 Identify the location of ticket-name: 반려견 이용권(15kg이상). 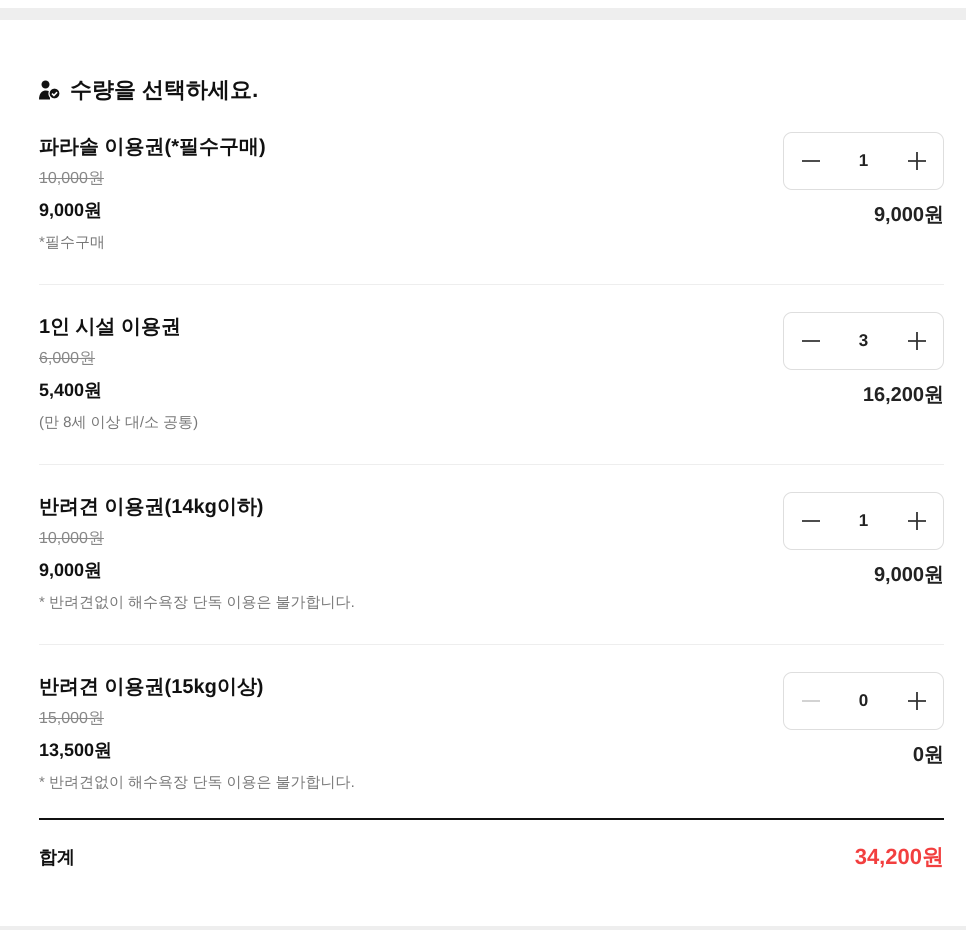
(151, 687).